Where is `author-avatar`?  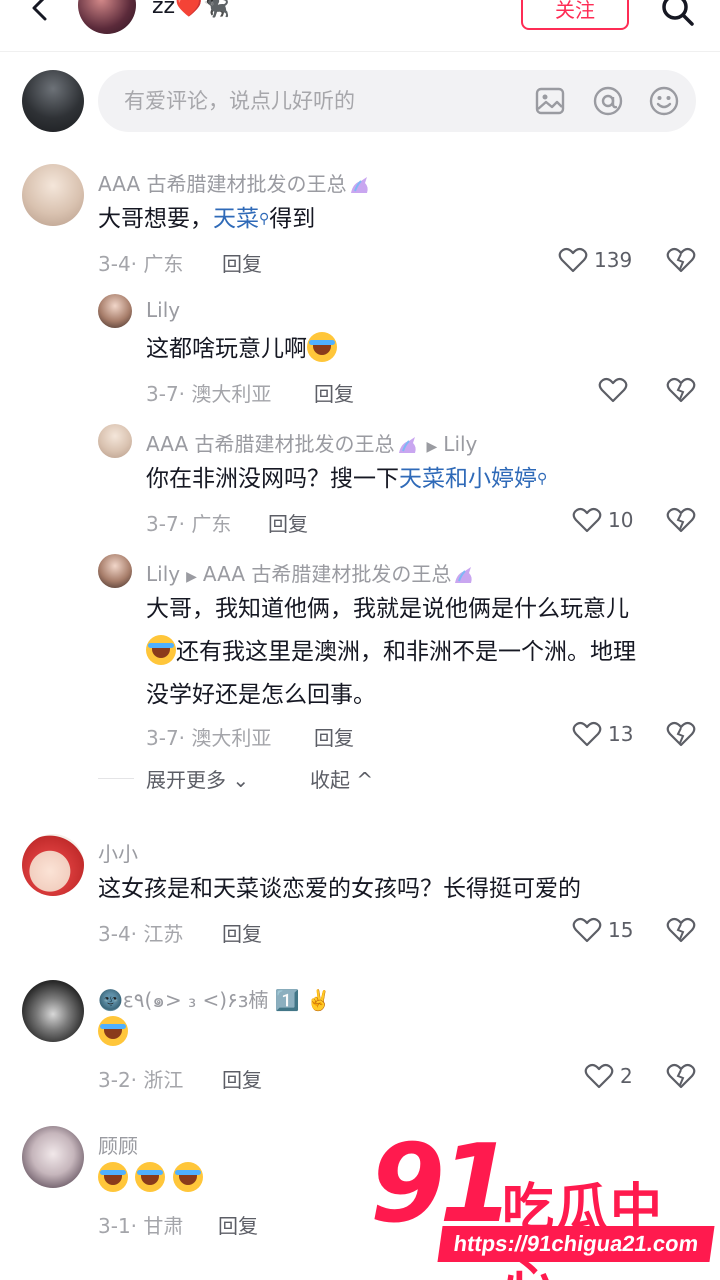 author-avatar is located at coordinates (107, 17).